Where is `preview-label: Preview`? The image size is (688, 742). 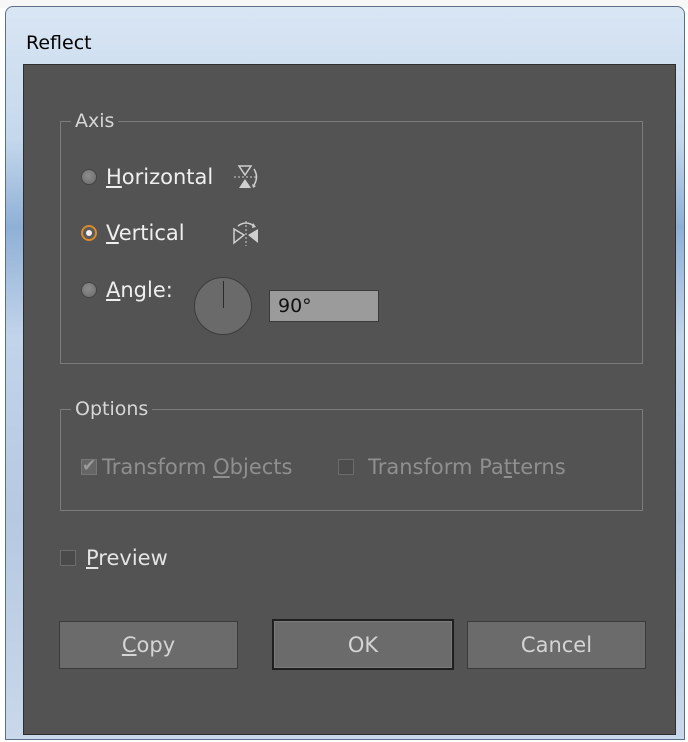 preview-label: Preview is located at coordinates (127, 558).